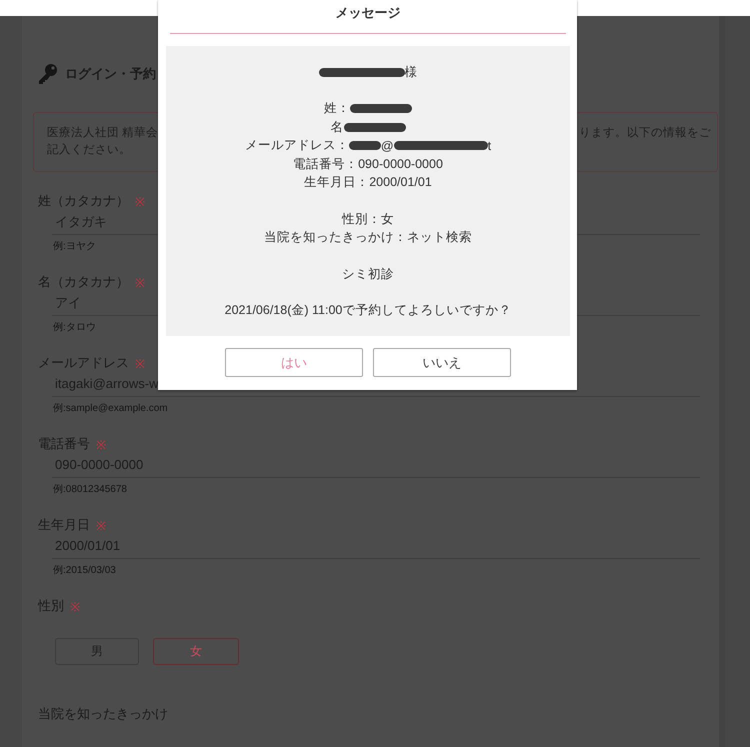  Describe the element at coordinates (48, 74) in the screenshot. I see `key-icon` at that location.